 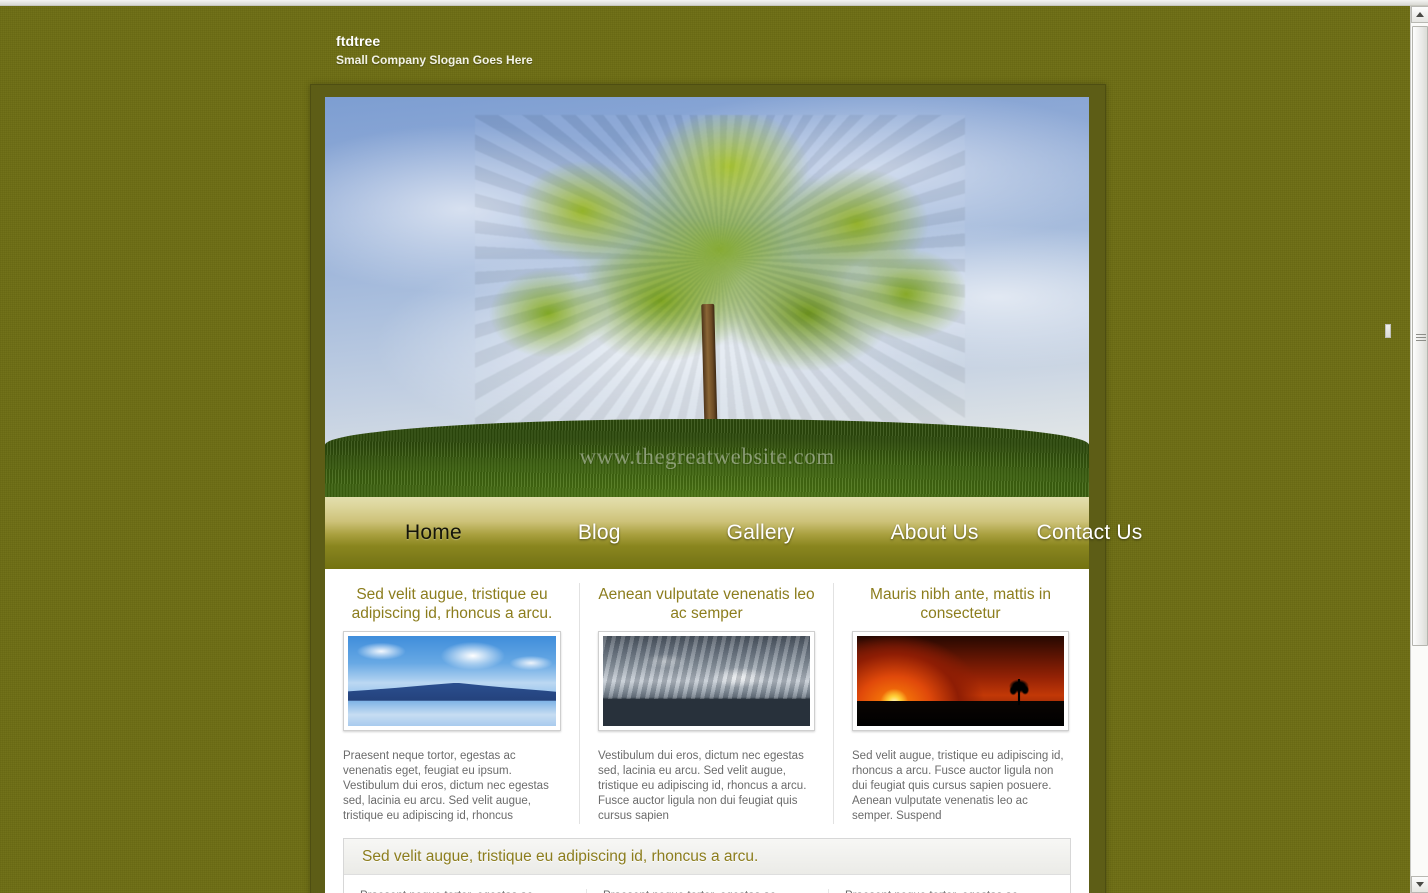 I want to click on feature-thumbnail-sea, so click(x=706, y=681).